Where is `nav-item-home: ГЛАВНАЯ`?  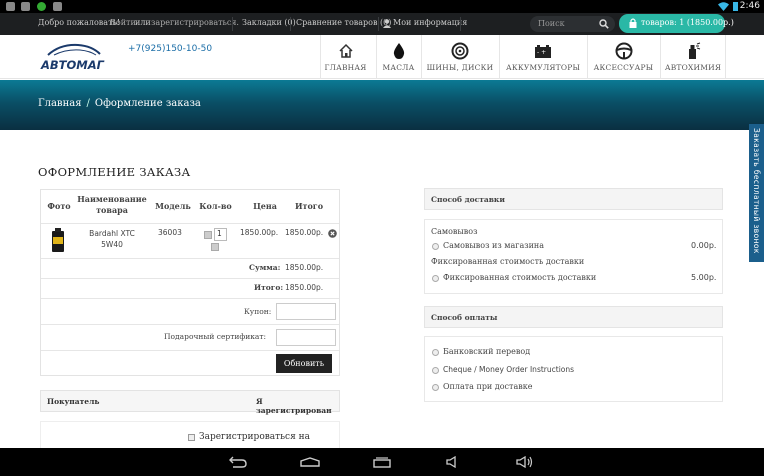
nav-item-home: ГЛАВНАЯ is located at coordinates (345, 57).